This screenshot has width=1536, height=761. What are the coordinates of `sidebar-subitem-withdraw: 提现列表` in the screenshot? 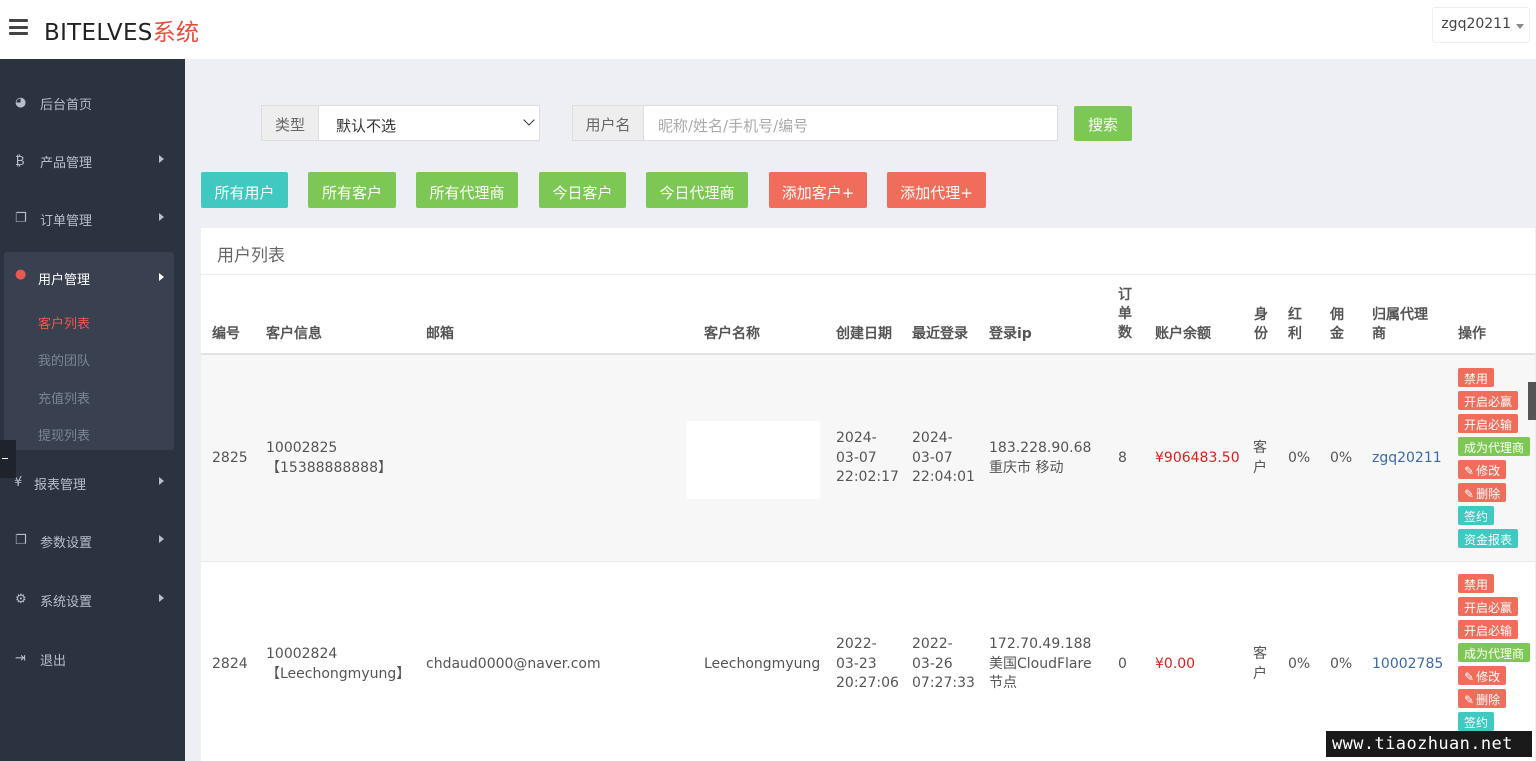 It's located at (64, 434).